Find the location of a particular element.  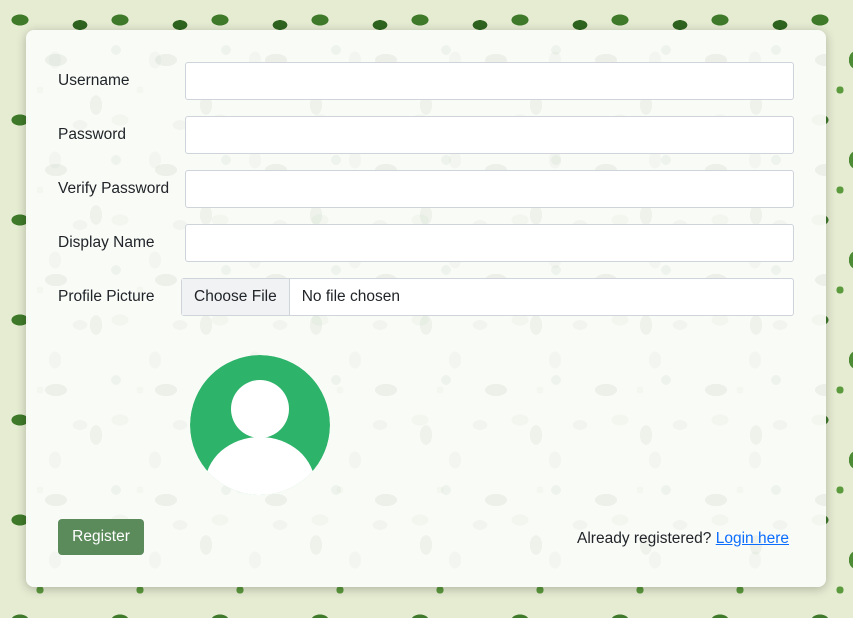

user-avatar-icon is located at coordinates (260, 425).